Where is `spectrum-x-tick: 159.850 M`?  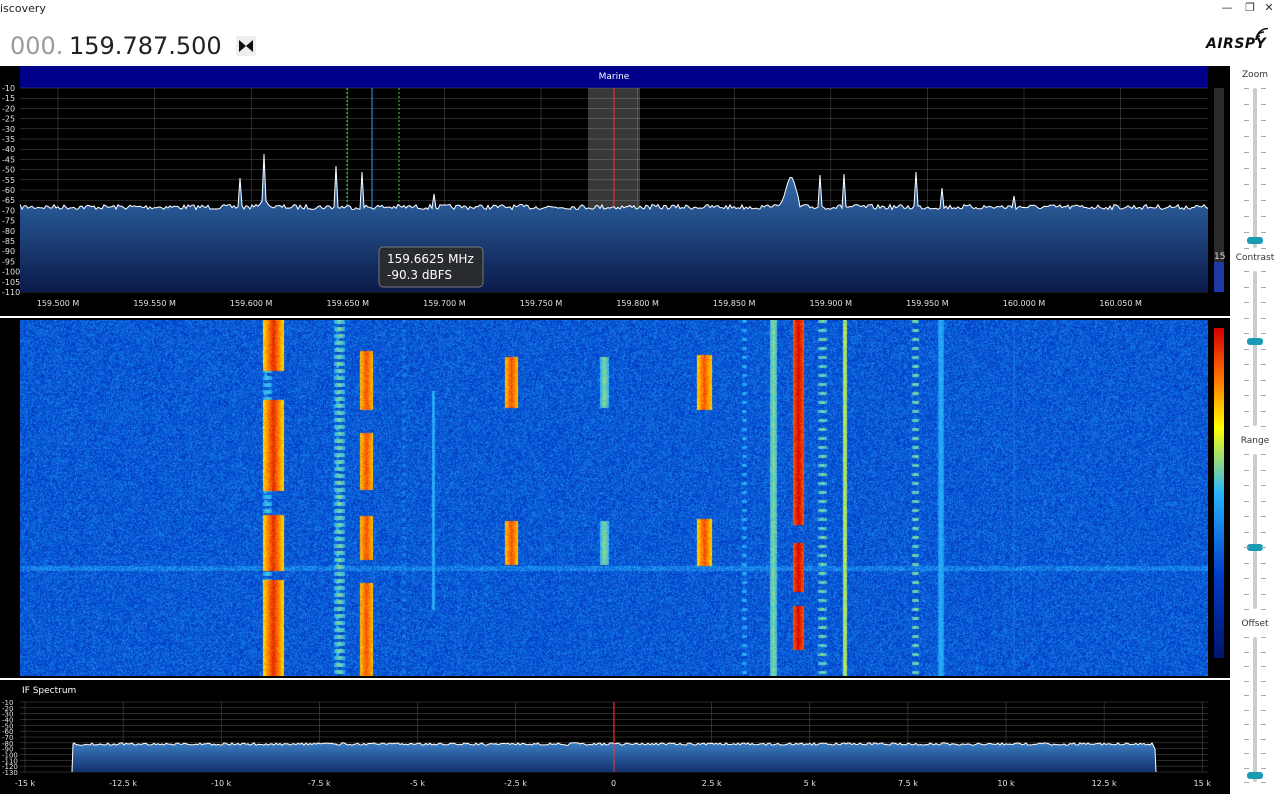 spectrum-x-tick: 159.850 M is located at coordinates (734, 303).